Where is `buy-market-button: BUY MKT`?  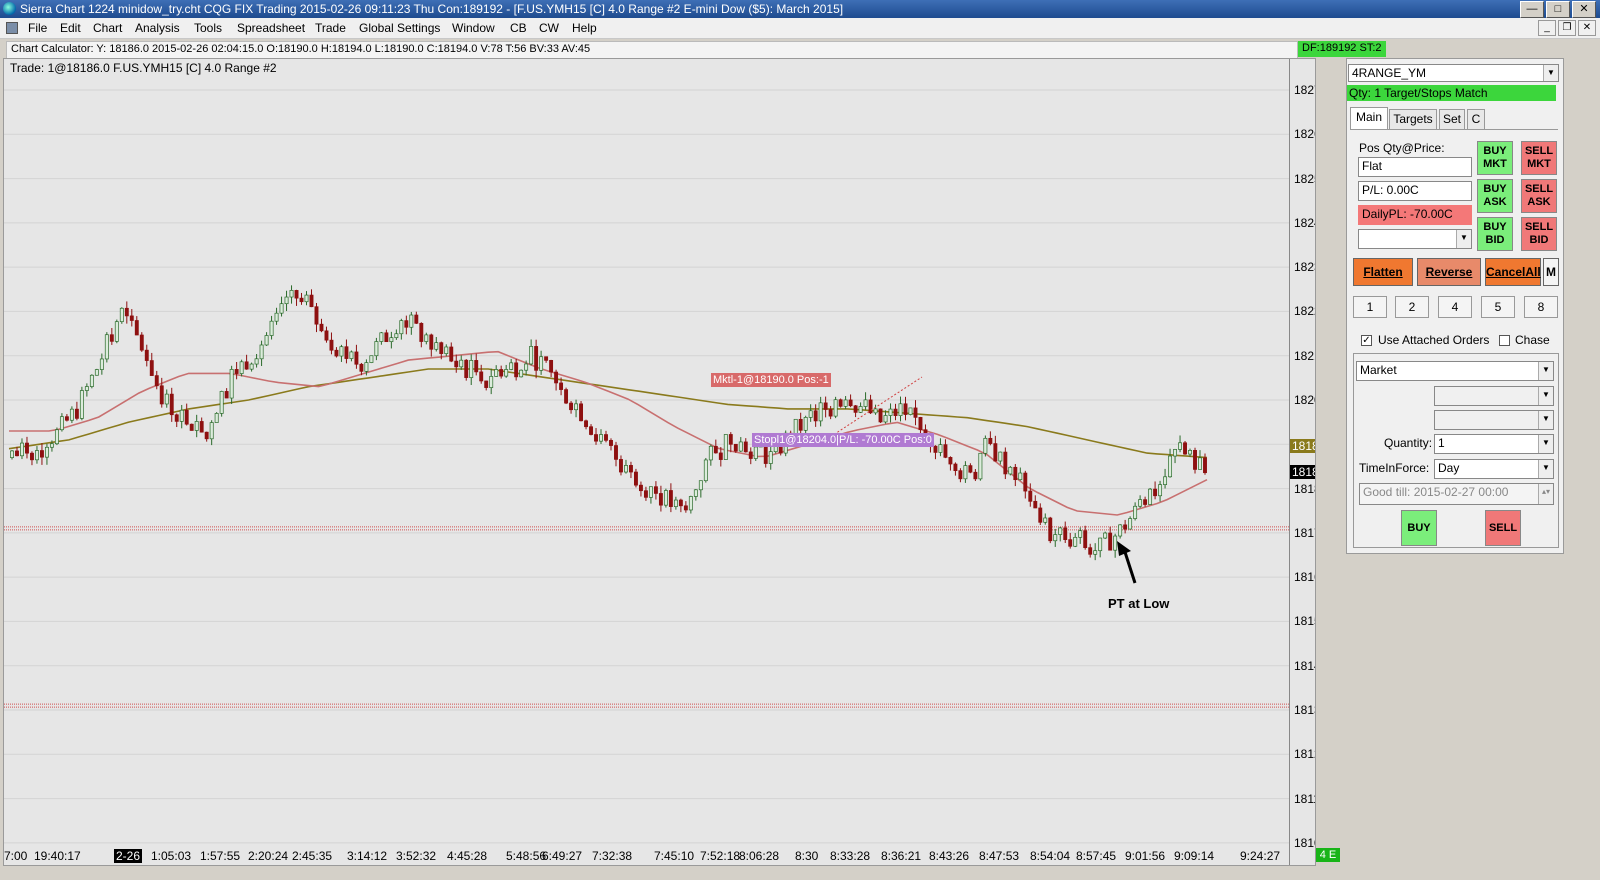
buy-market-button: BUY MKT is located at coordinates (1495, 158).